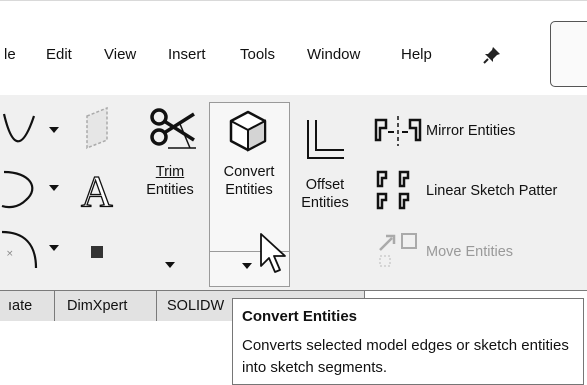 The width and height of the screenshot is (587, 385). Describe the element at coordinates (249, 172) in the screenshot. I see `convert-label-line1: Convert` at that location.